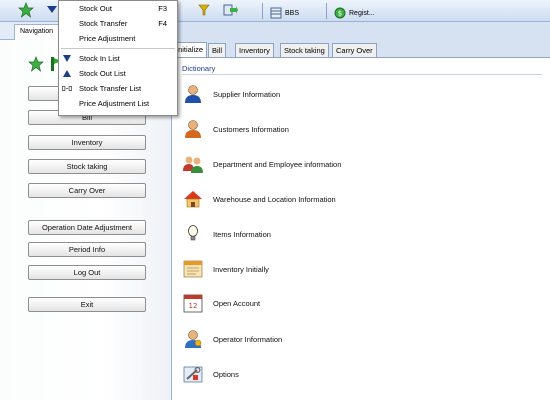 Image resolution: width=550 pixels, height=400 pixels. I want to click on shortcut-label: F3, so click(162, 8).